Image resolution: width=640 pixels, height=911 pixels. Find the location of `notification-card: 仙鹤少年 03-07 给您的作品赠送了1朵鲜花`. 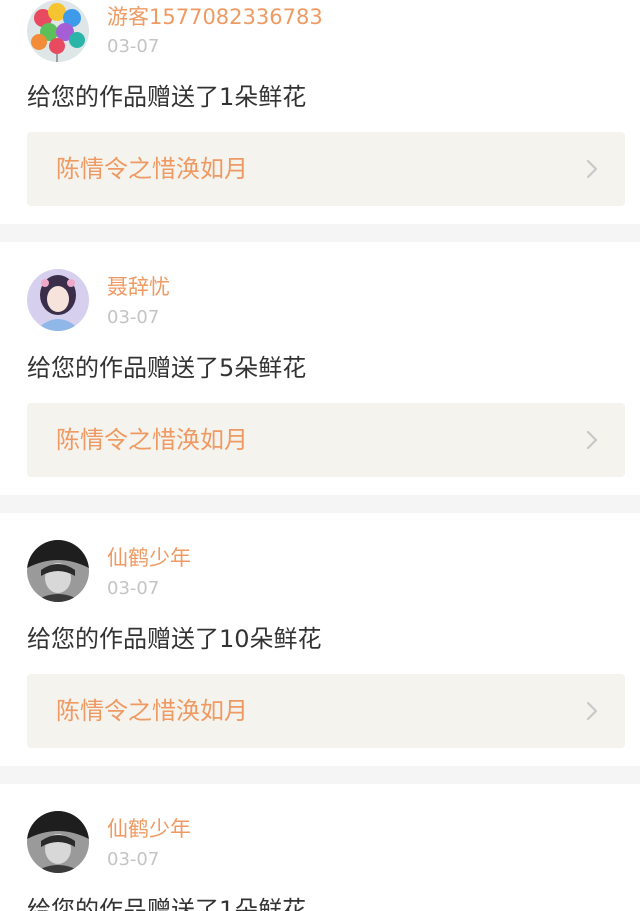

notification-card: 仙鹤少年 03-07 给您的作品赠送了1朵鲜花 is located at coordinates (320, 847).